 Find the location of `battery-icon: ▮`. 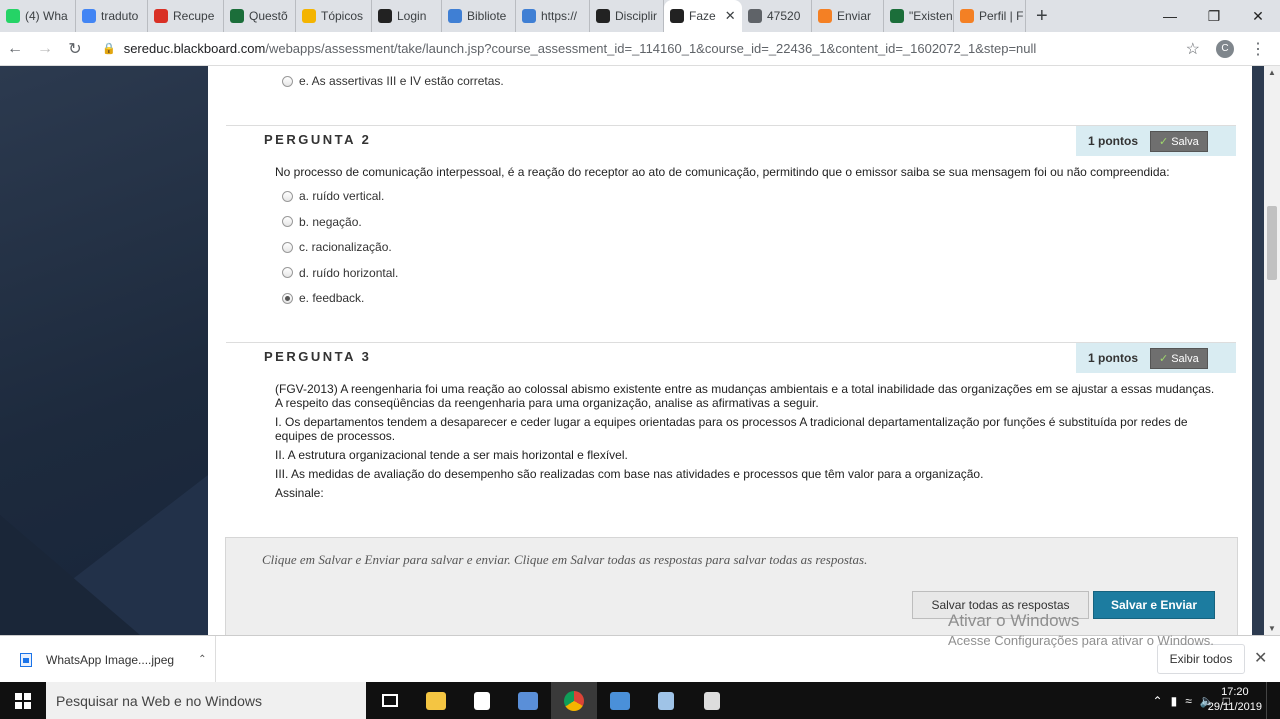

battery-icon: ▮ is located at coordinates (1174, 701).